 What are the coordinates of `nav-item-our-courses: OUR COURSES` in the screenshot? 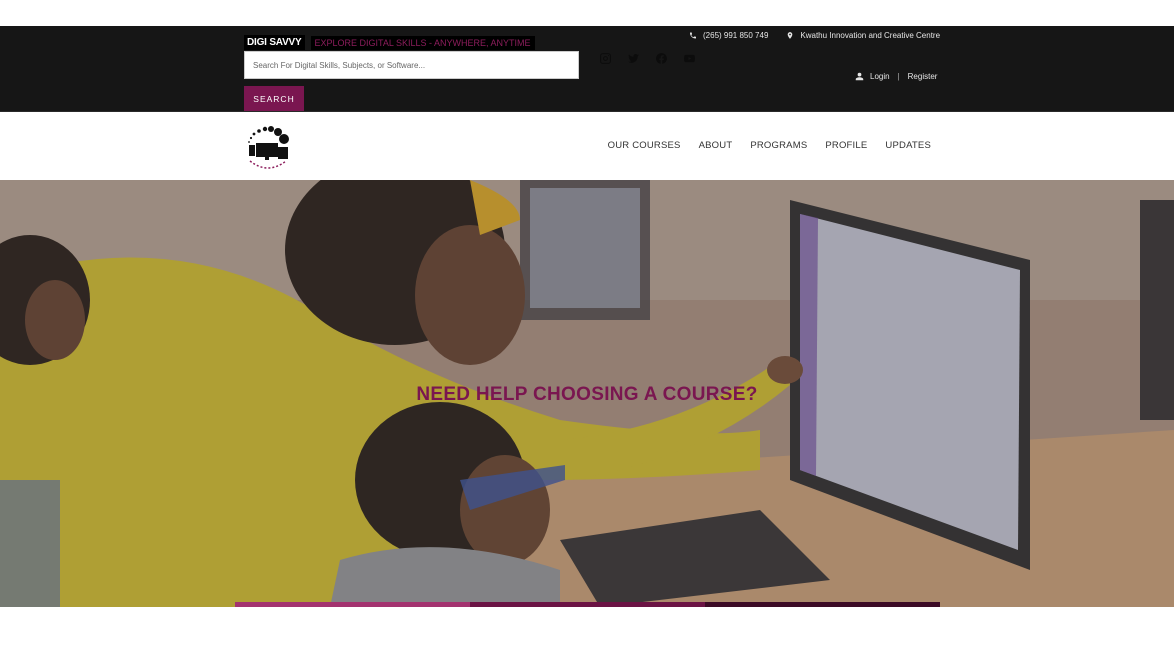 It's located at (644, 145).